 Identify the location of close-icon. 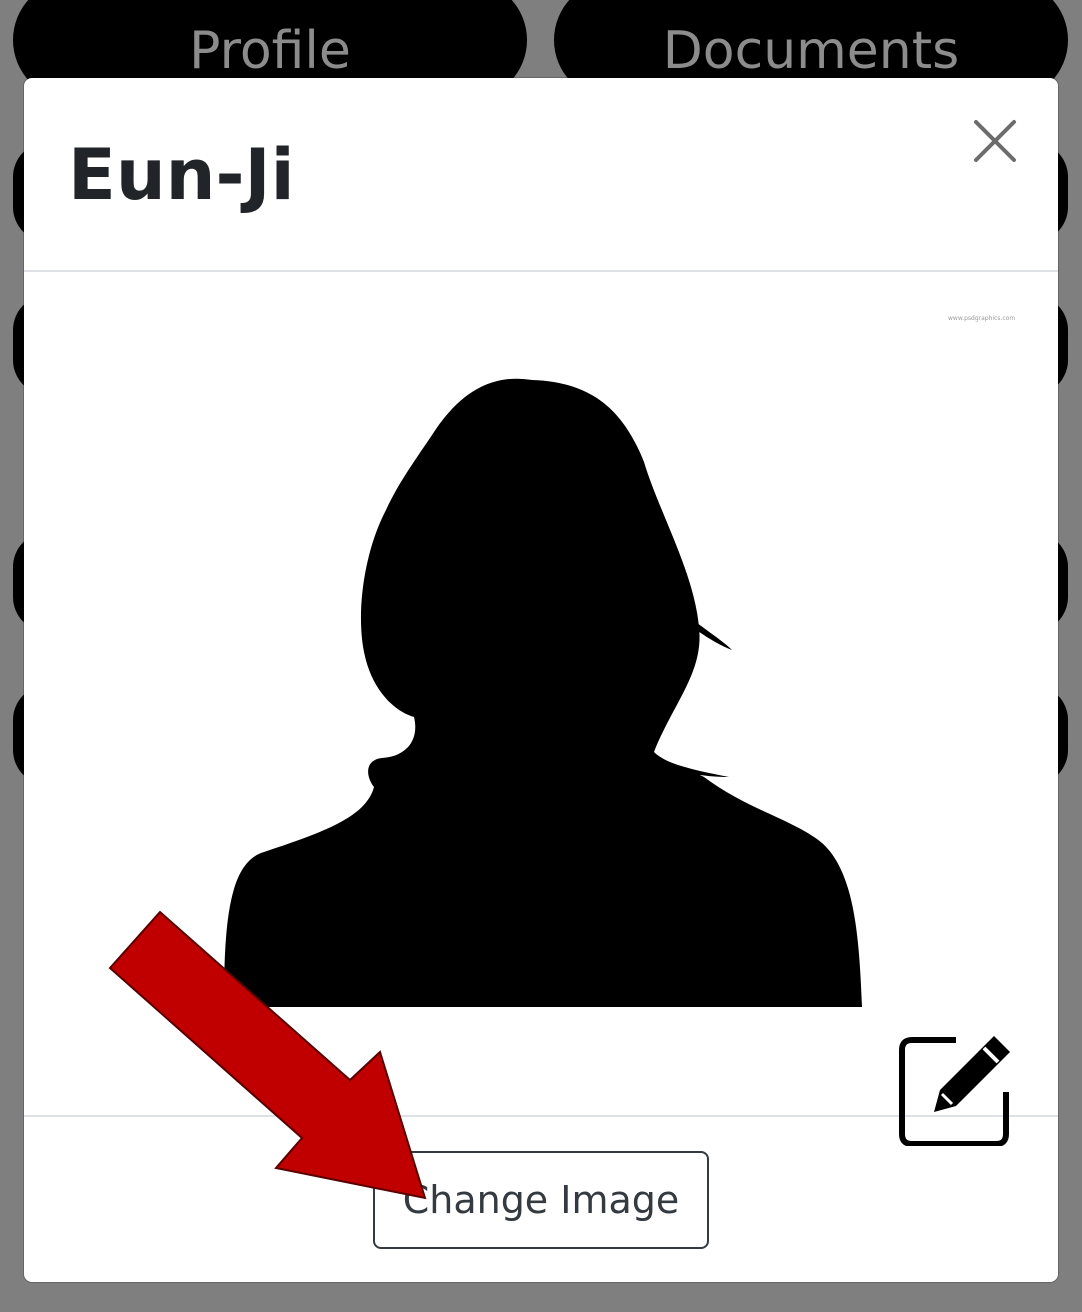
(995, 141).